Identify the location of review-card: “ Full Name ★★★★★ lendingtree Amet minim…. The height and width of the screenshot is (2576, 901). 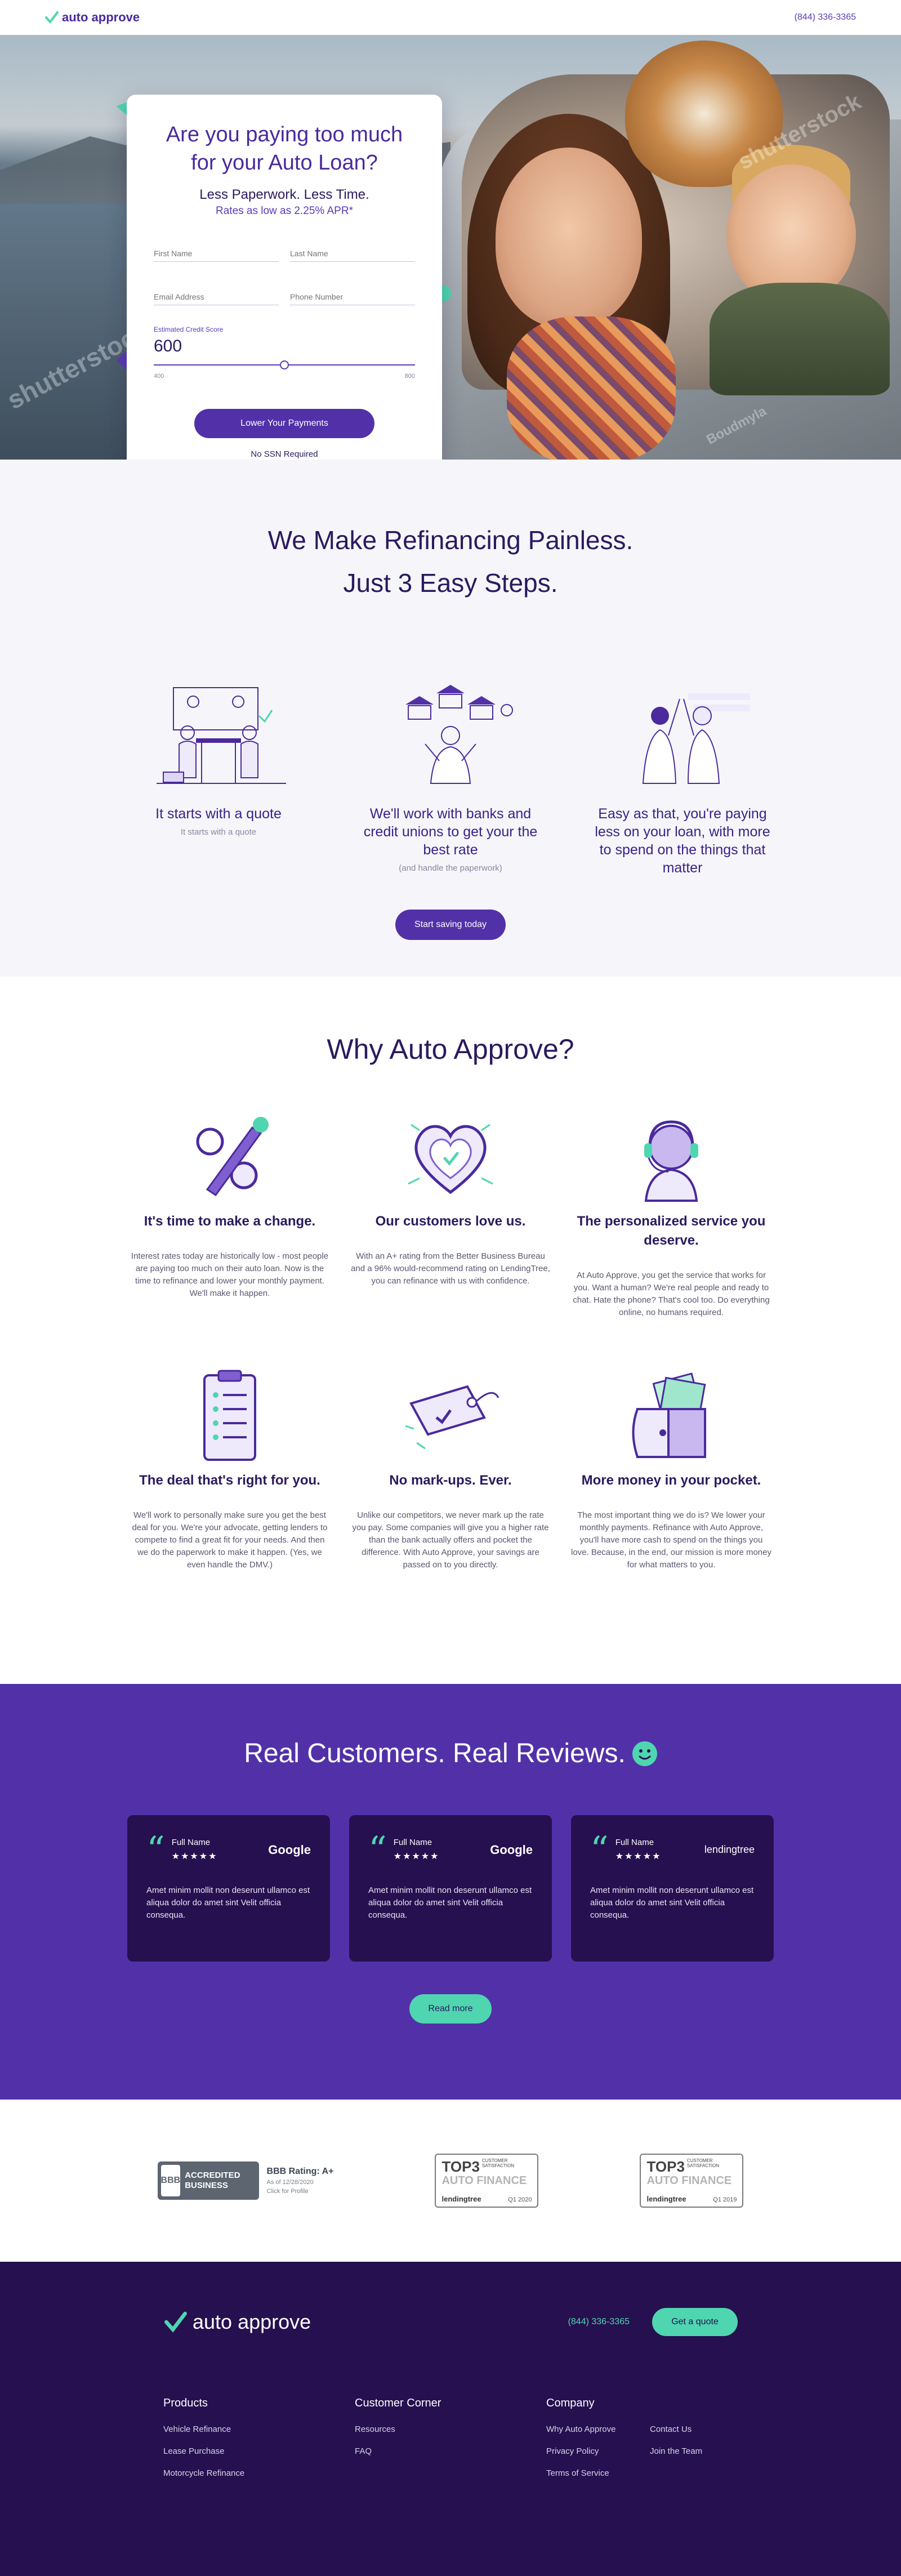
(672, 1888).